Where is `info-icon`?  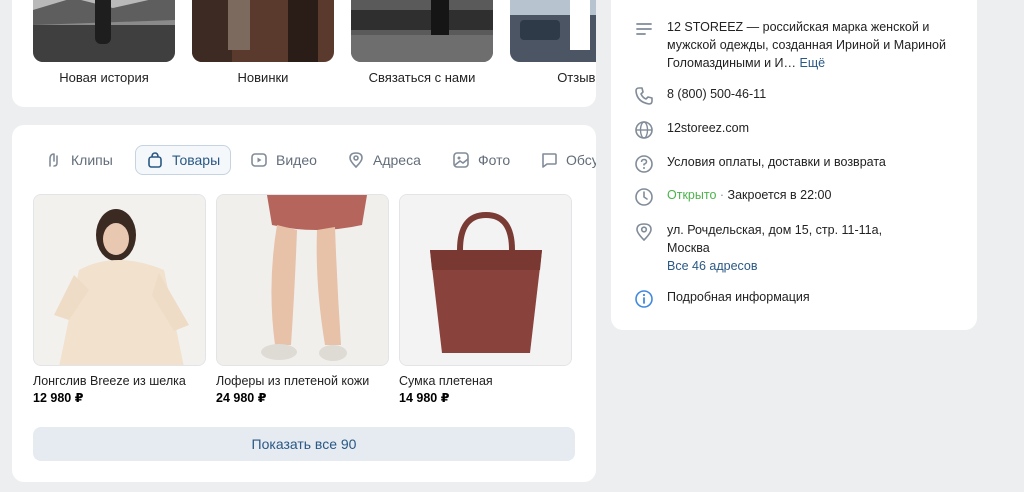 info-icon is located at coordinates (644, 299).